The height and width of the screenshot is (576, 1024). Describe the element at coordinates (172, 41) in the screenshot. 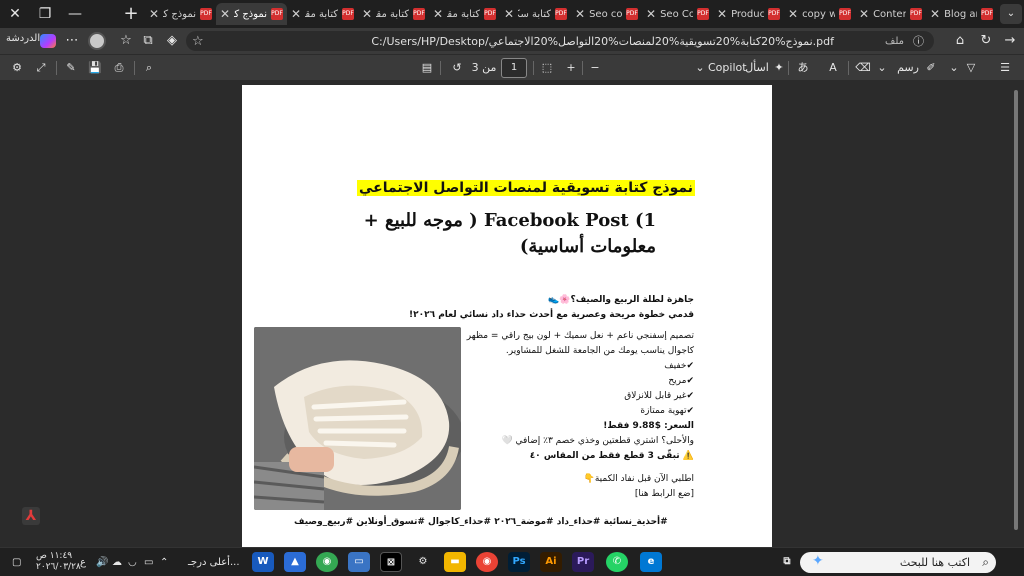

I see `copilot-sidebar-icon: ◈` at that location.